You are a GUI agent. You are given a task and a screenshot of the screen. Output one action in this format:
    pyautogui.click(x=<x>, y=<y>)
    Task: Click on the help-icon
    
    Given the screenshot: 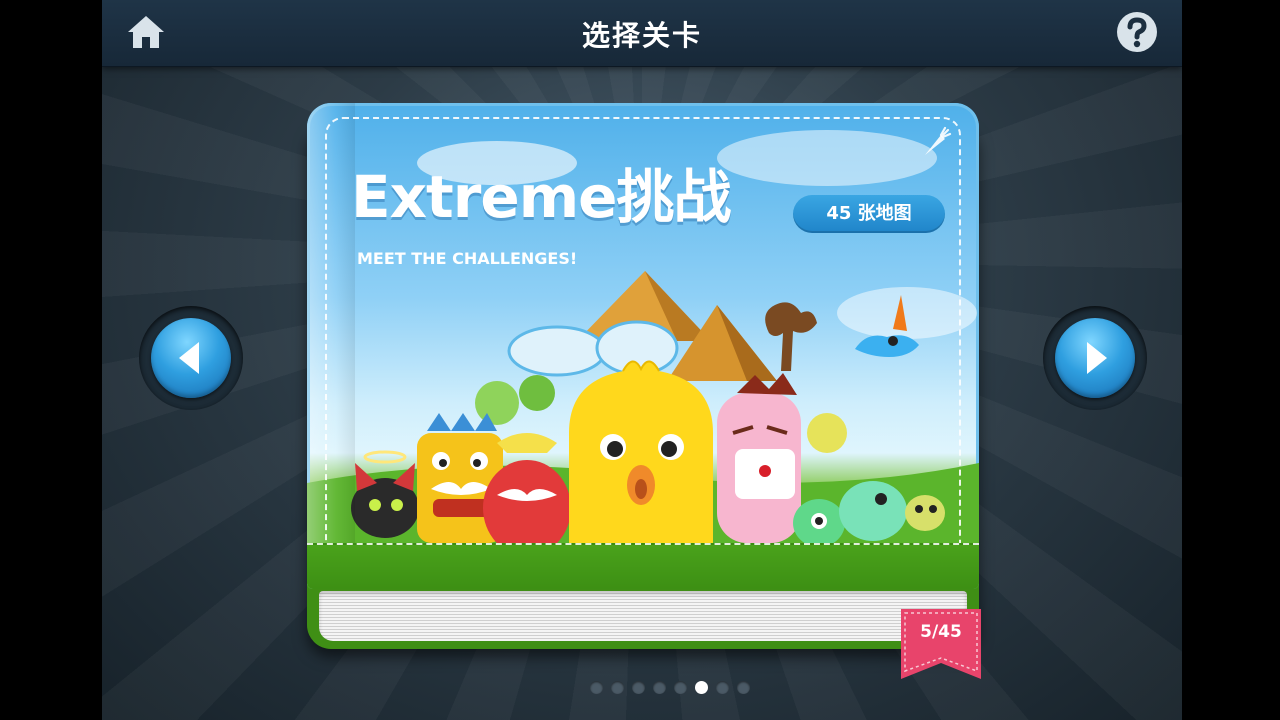 What is the action you would take?
    pyautogui.click(x=1137, y=32)
    